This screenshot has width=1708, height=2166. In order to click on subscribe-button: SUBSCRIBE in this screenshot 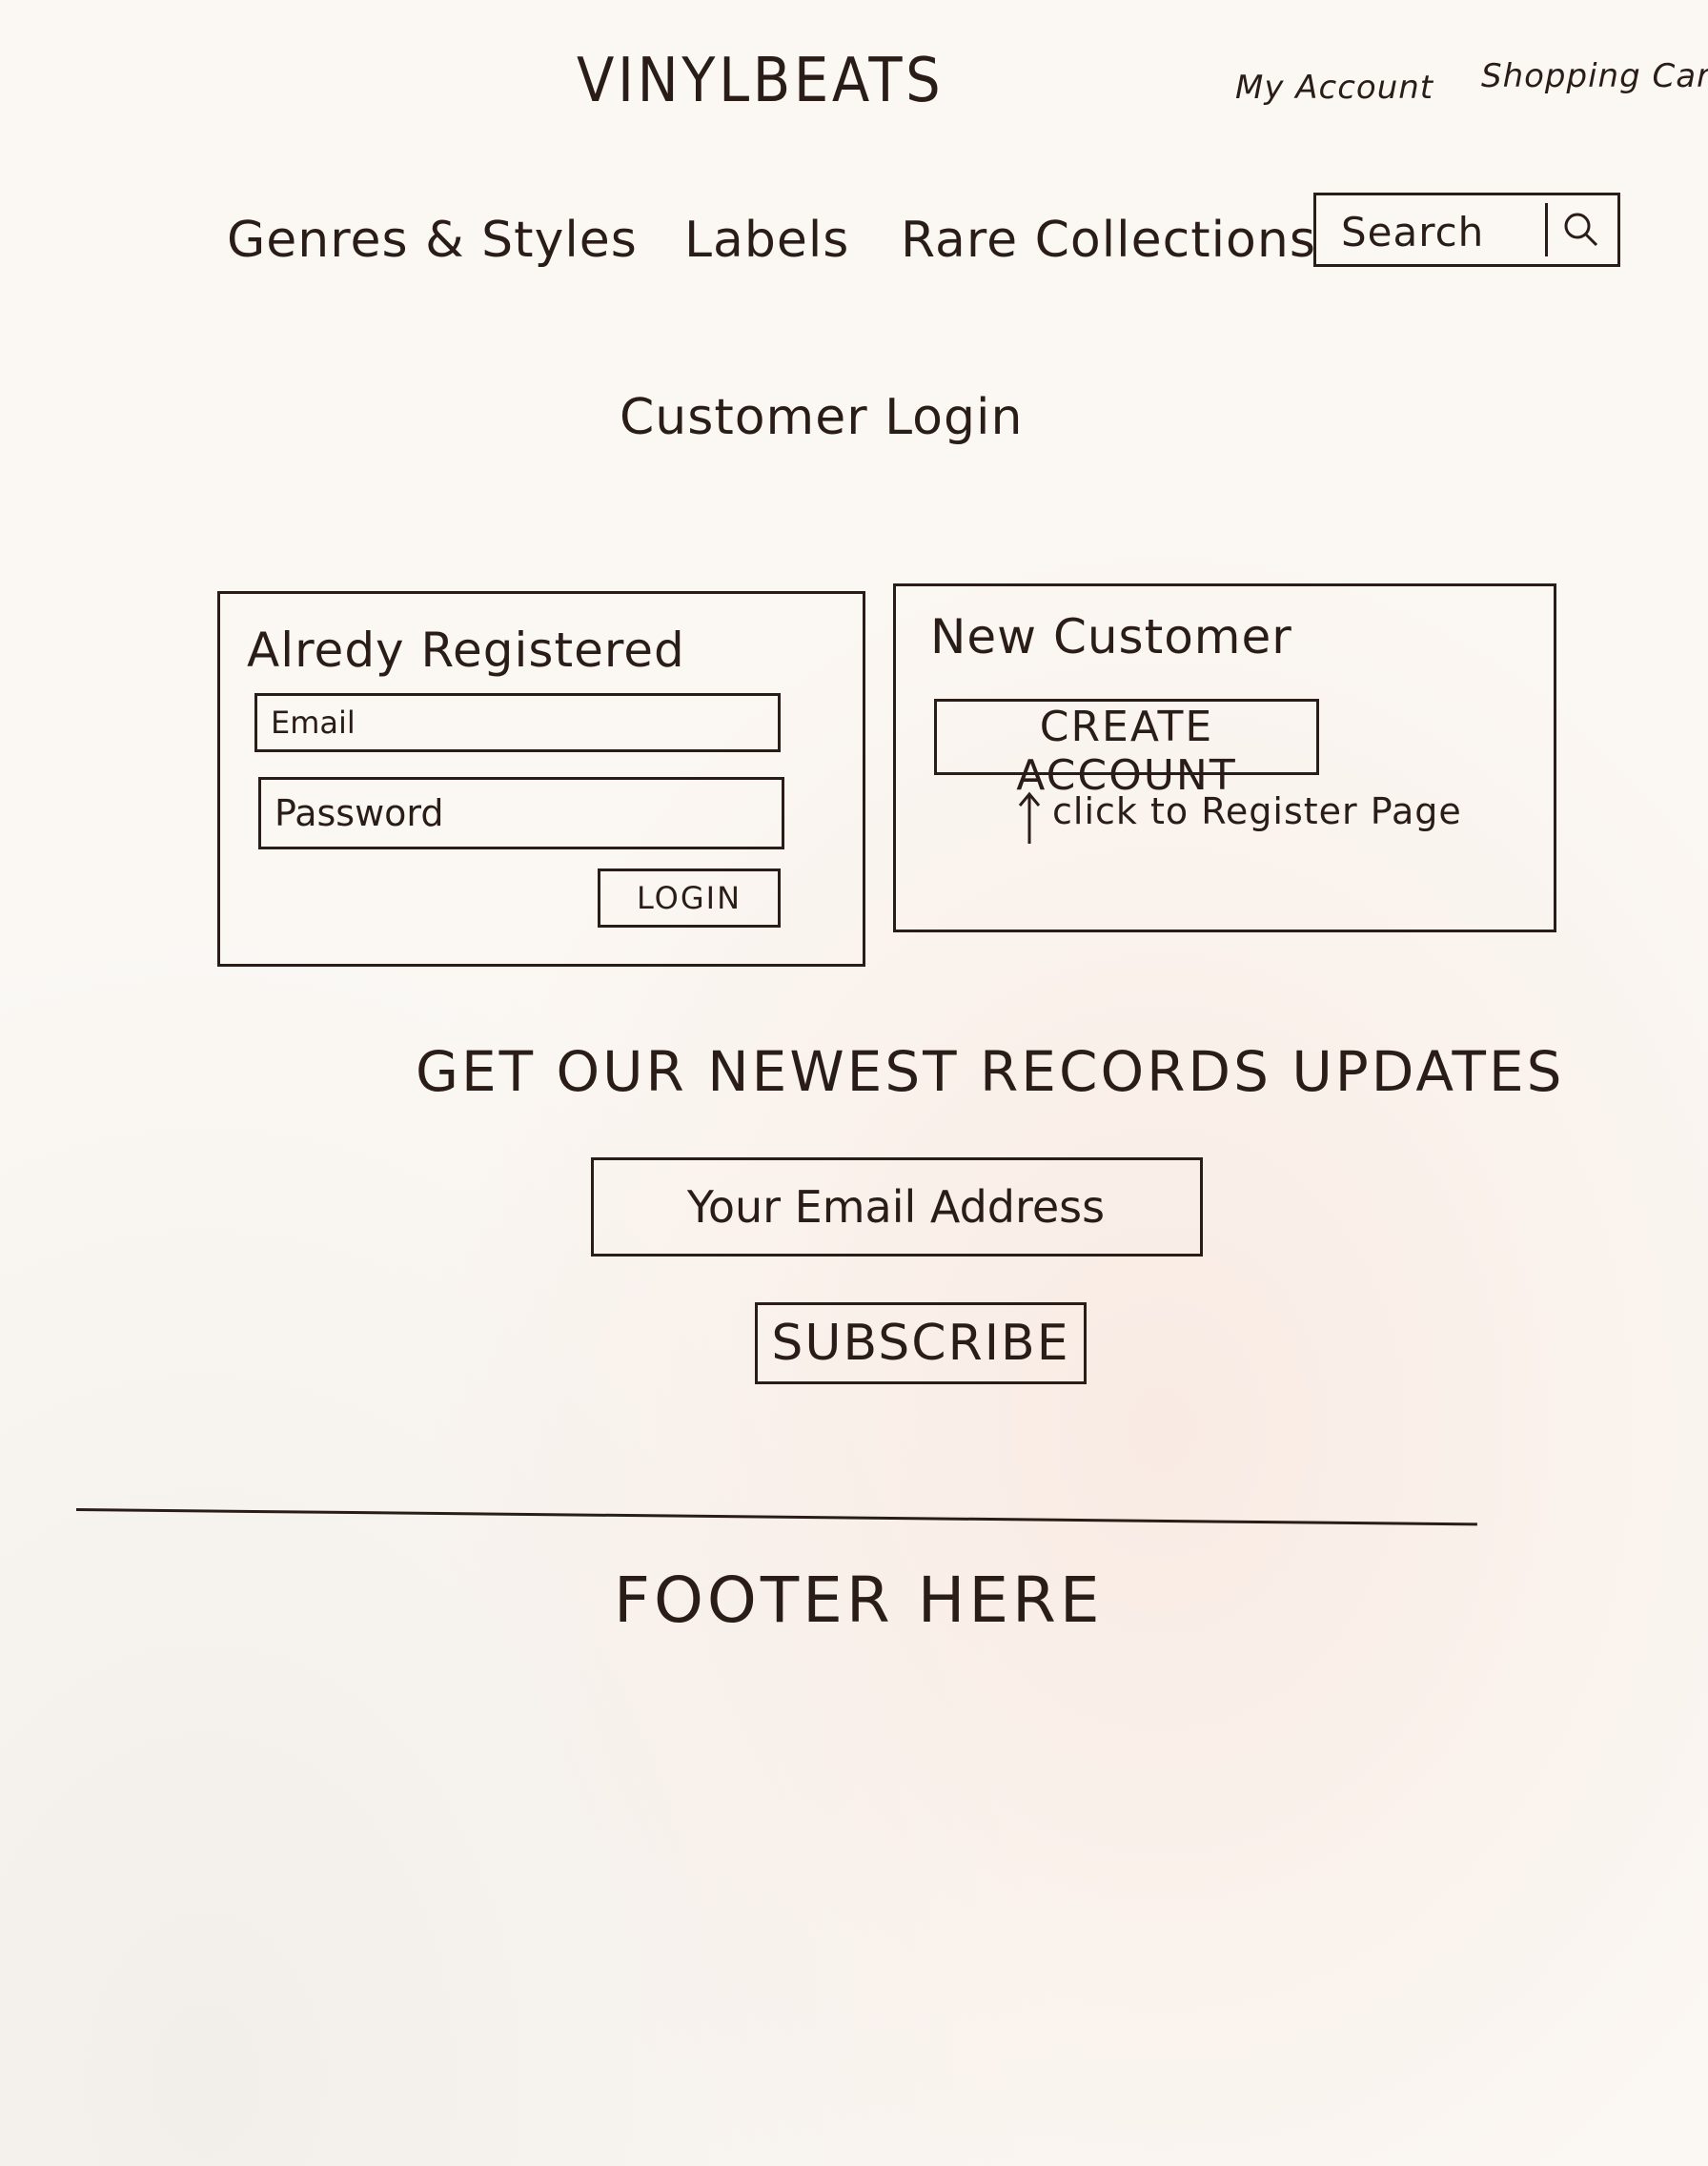, I will do `click(921, 1343)`.